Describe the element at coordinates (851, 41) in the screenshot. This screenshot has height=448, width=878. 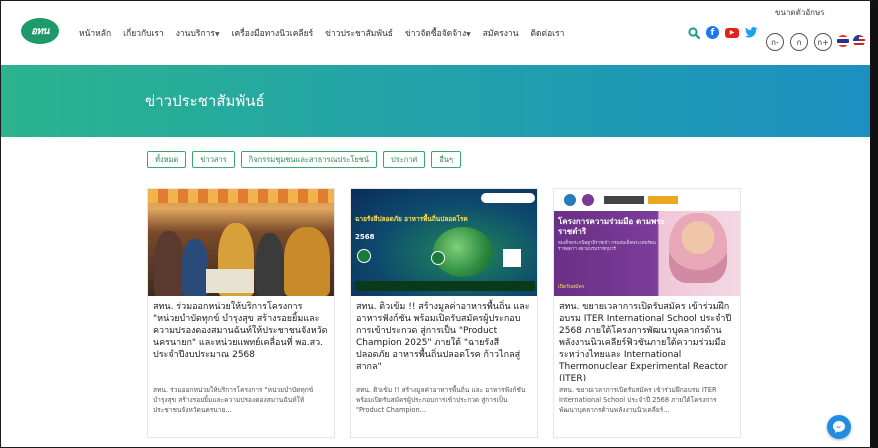
I see `language-switcher` at that location.